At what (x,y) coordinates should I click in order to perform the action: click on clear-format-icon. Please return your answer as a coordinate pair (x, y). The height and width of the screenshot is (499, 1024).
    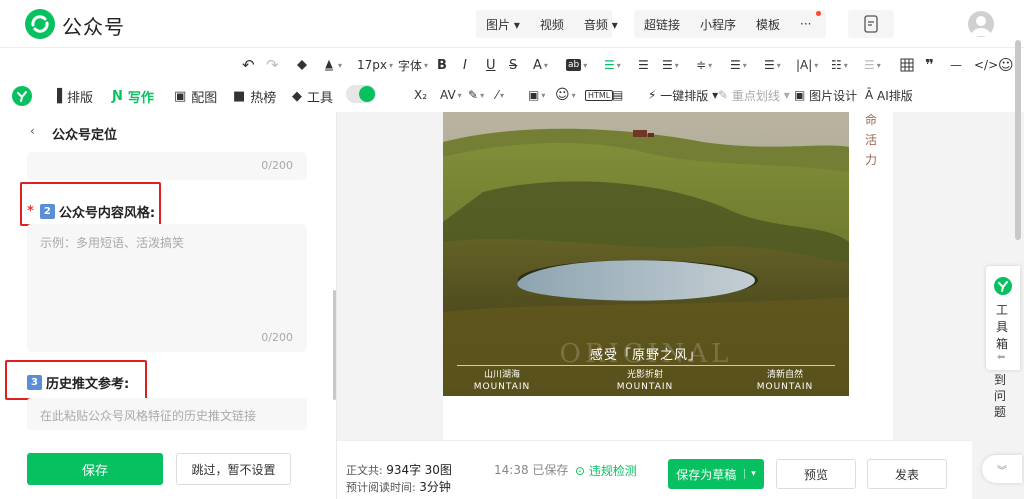
    Looking at the image, I should click on (332, 65).